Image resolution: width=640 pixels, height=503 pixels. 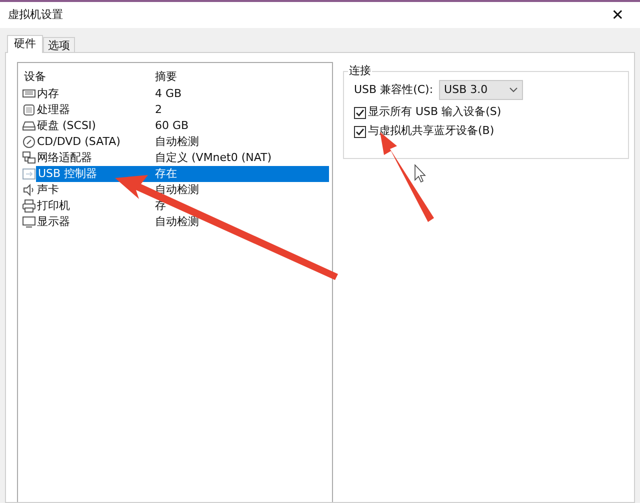 I want to click on device-row: 网络适配器 自定义 (VMnet0 (NAT), so click(x=177, y=158).